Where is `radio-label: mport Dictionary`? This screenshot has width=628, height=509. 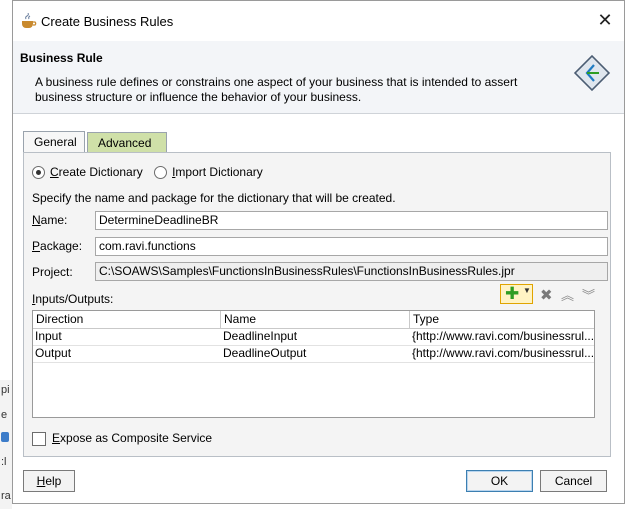
radio-label: mport Dictionary is located at coordinates (219, 172).